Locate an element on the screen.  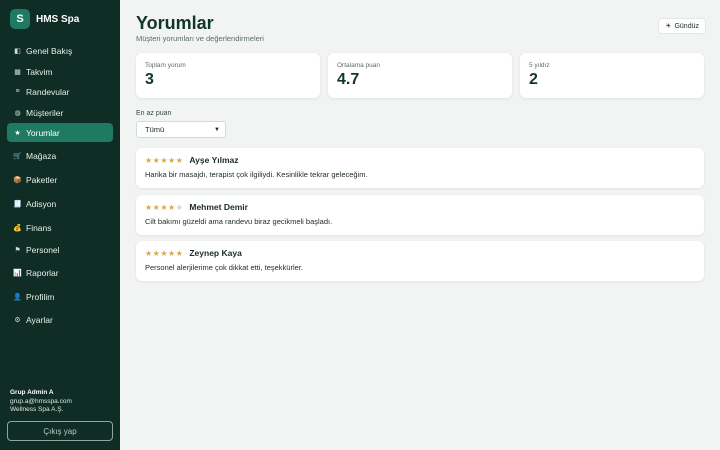
min-rating-value: Tümü is located at coordinates (155, 129).